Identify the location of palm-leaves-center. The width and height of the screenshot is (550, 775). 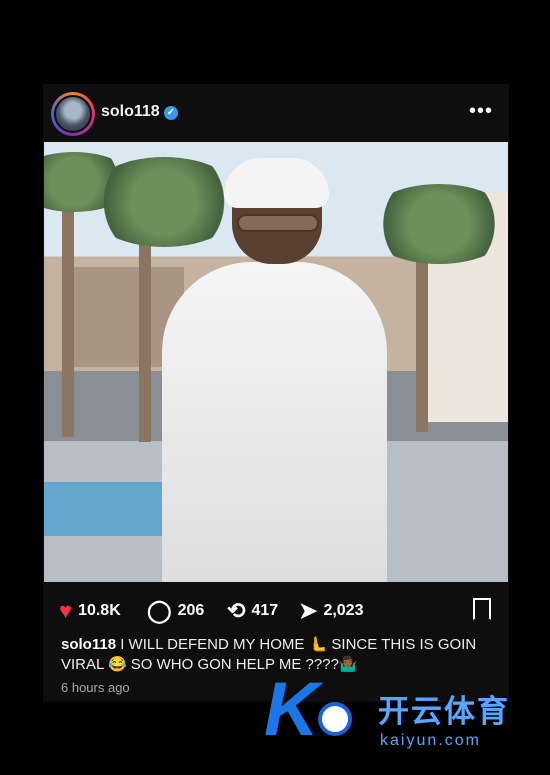
(164, 202).